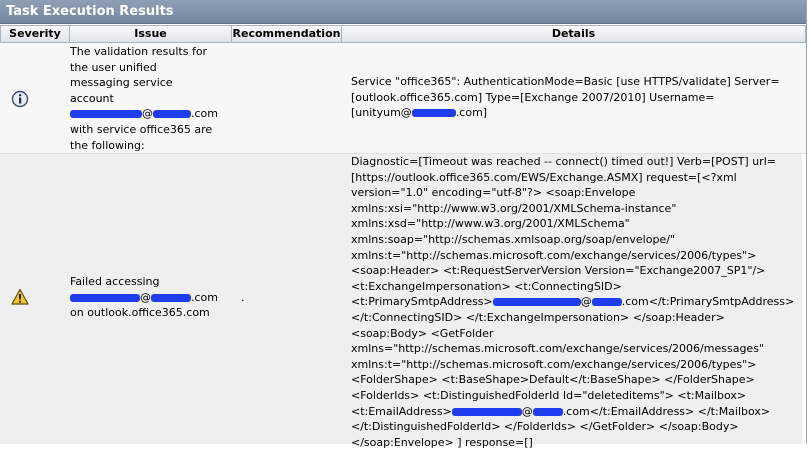 The image size is (810, 450). What do you see at coordinates (287, 299) in the screenshot?
I see `recommendation-cell: .` at bounding box center [287, 299].